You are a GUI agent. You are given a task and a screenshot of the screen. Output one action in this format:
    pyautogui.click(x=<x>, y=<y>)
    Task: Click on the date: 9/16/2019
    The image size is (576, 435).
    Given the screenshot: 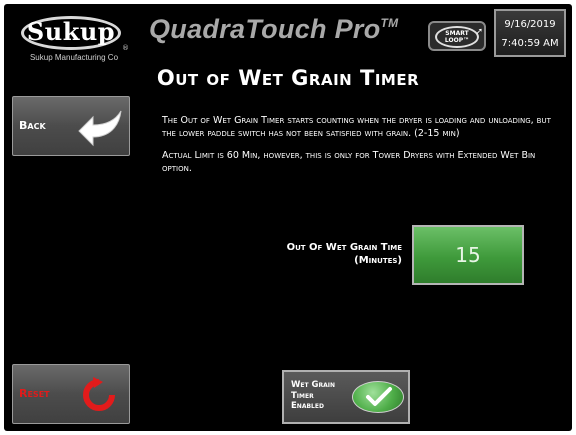 What is the action you would take?
    pyautogui.click(x=530, y=24)
    